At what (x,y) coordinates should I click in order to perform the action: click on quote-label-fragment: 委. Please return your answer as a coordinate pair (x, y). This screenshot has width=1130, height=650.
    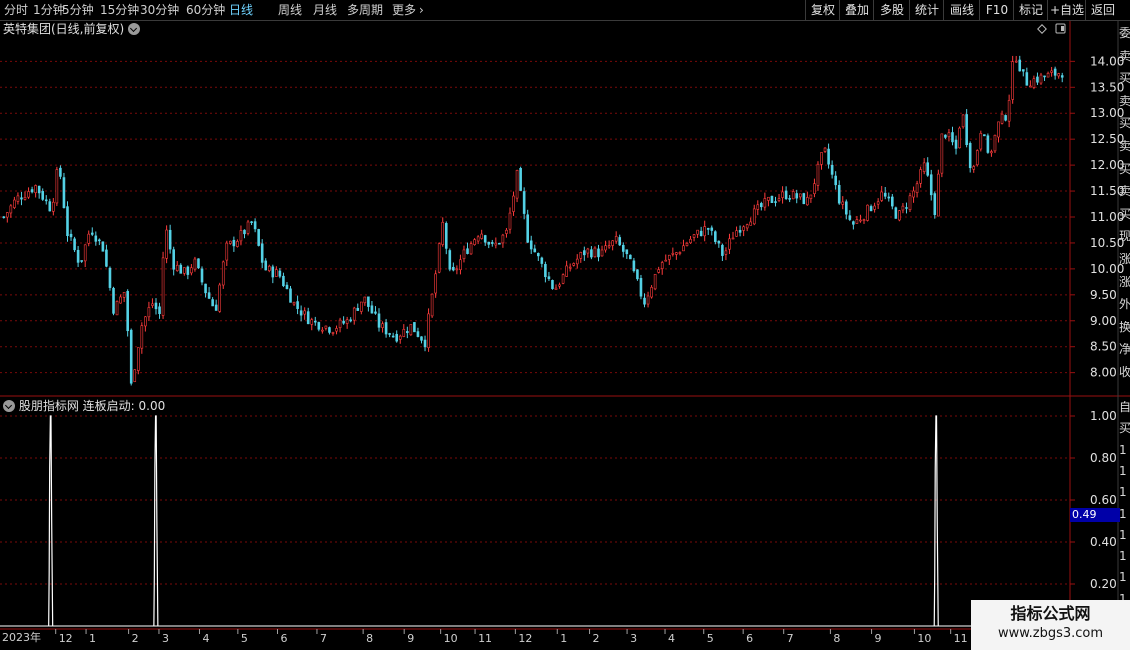
    Looking at the image, I should click on (1124, 33).